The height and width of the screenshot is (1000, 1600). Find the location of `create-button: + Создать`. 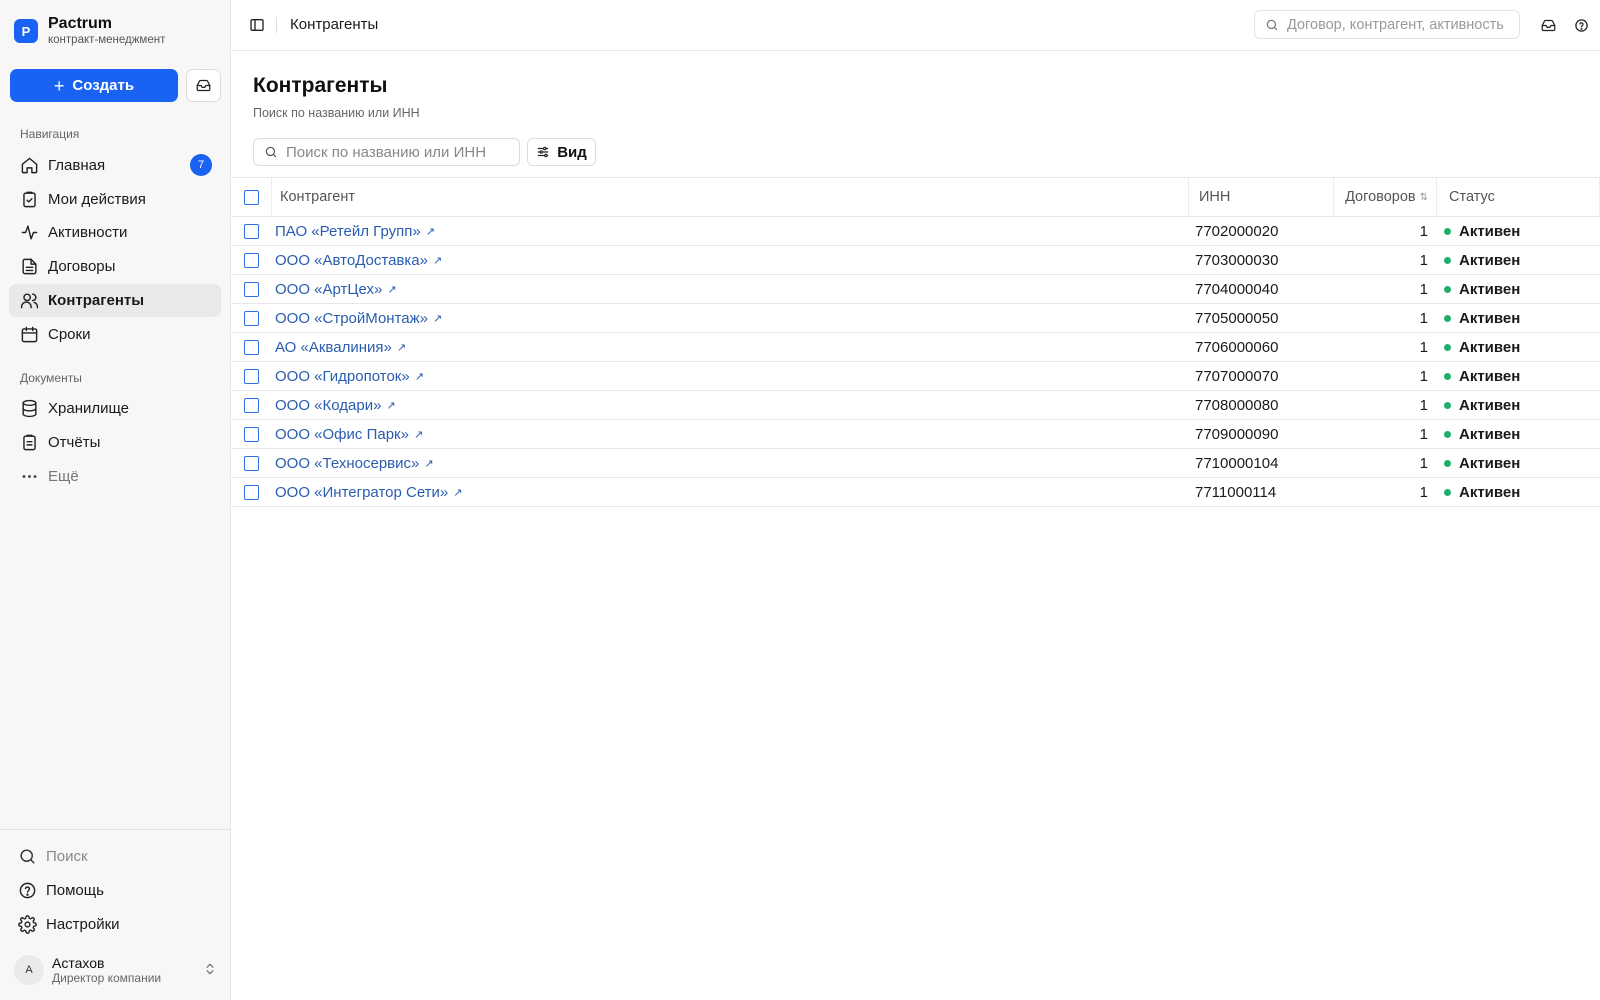

create-button: + Создать is located at coordinates (94, 85).